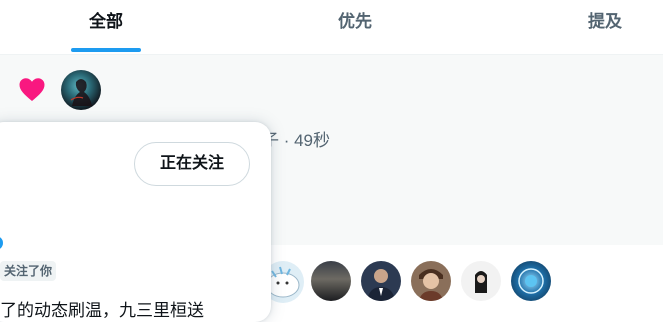 This screenshot has width=663, height=322. Describe the element at coordinates (605, 27) in the screenshot. I see `tab-mentions: 提及` at that location.